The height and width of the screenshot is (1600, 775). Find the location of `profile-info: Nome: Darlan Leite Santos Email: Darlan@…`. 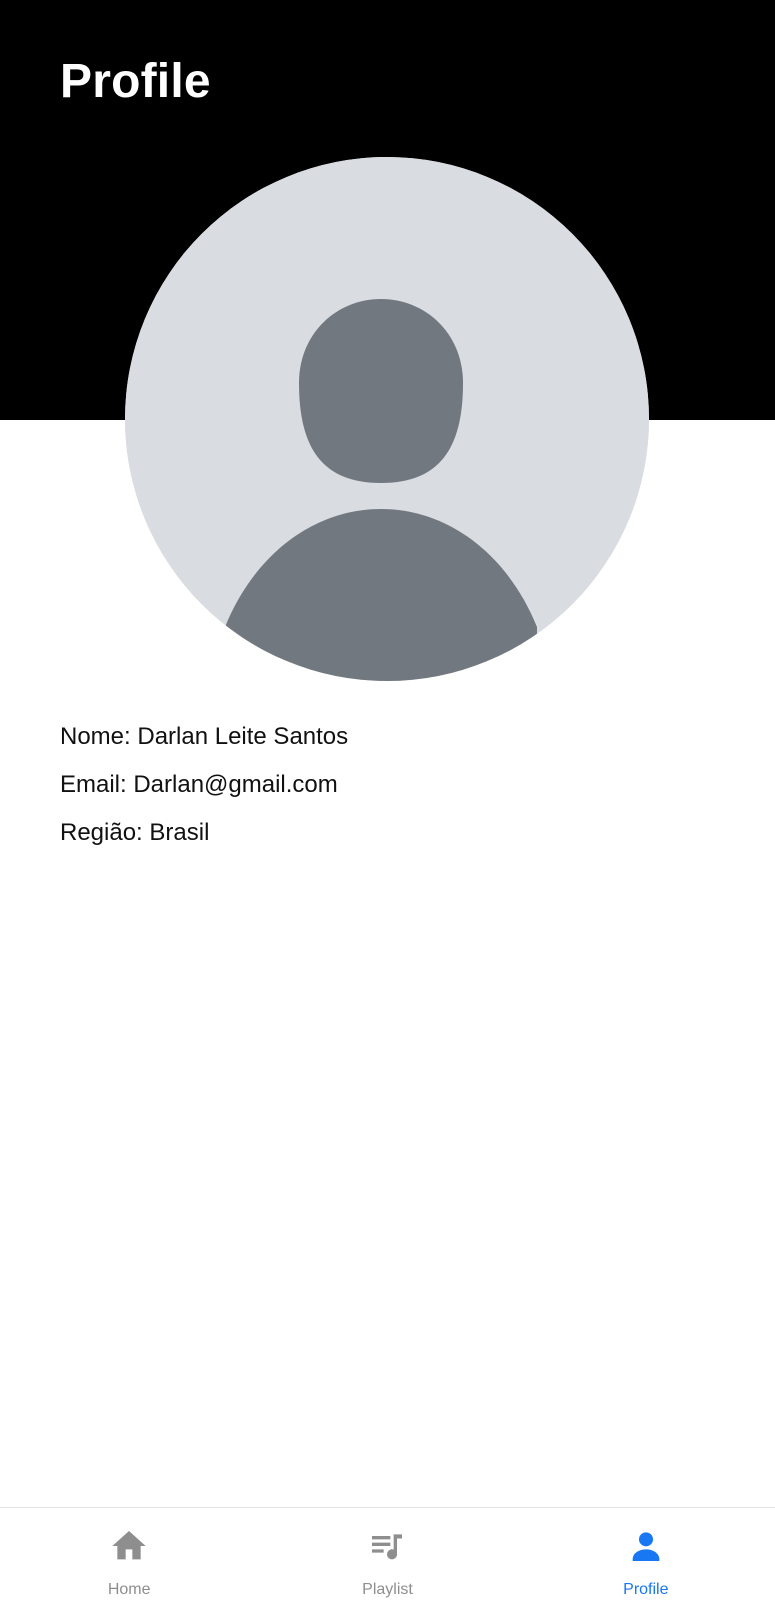

profile-info: Nome: Darlan Leite Santos Email: Darlan@… is located at coordinates (204, 794).